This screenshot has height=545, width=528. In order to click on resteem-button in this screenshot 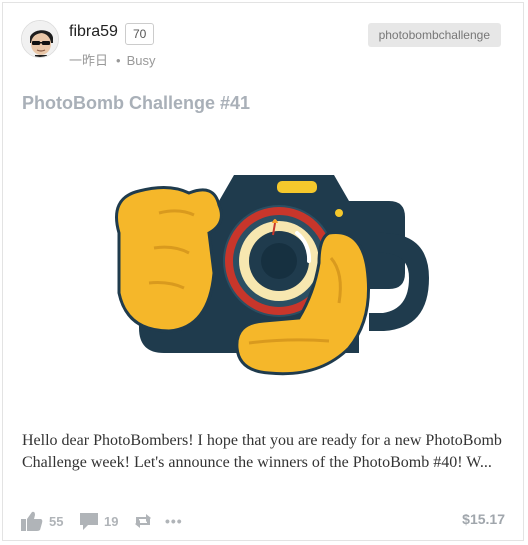, I will do `click(143, 521)`.